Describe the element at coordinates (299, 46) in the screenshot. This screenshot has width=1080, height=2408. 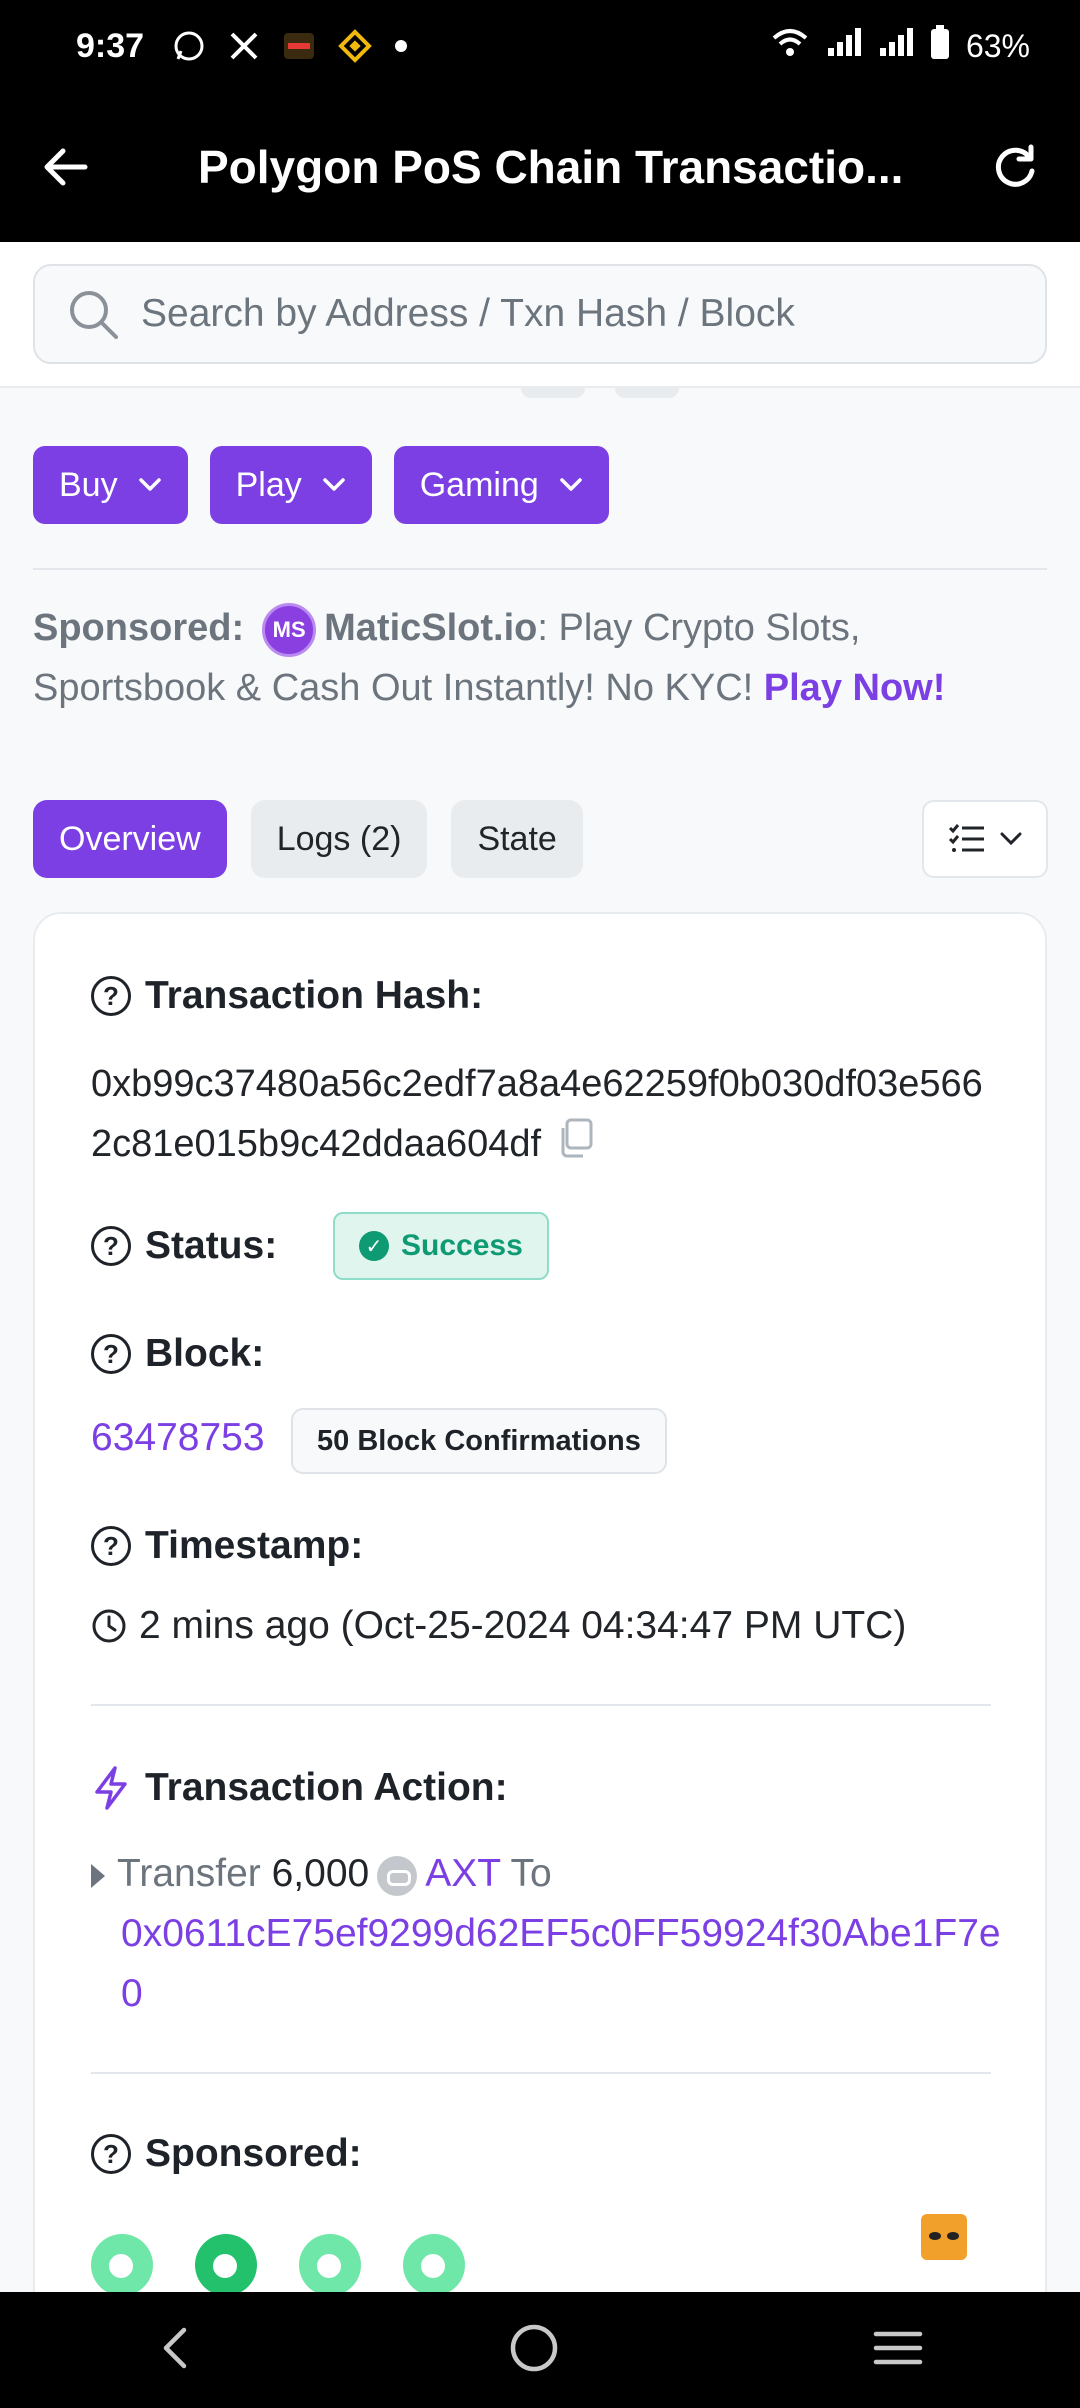
I see `app-icon` at that location.